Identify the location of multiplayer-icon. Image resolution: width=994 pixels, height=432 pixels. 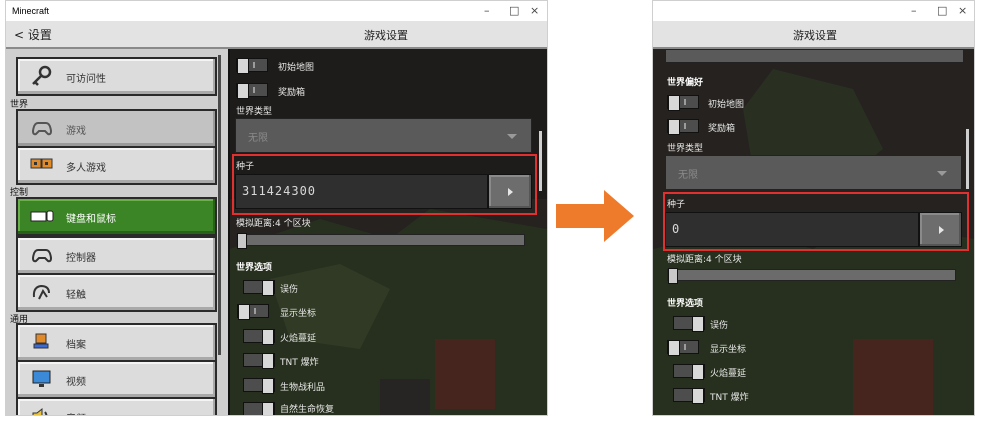
(41, 163).